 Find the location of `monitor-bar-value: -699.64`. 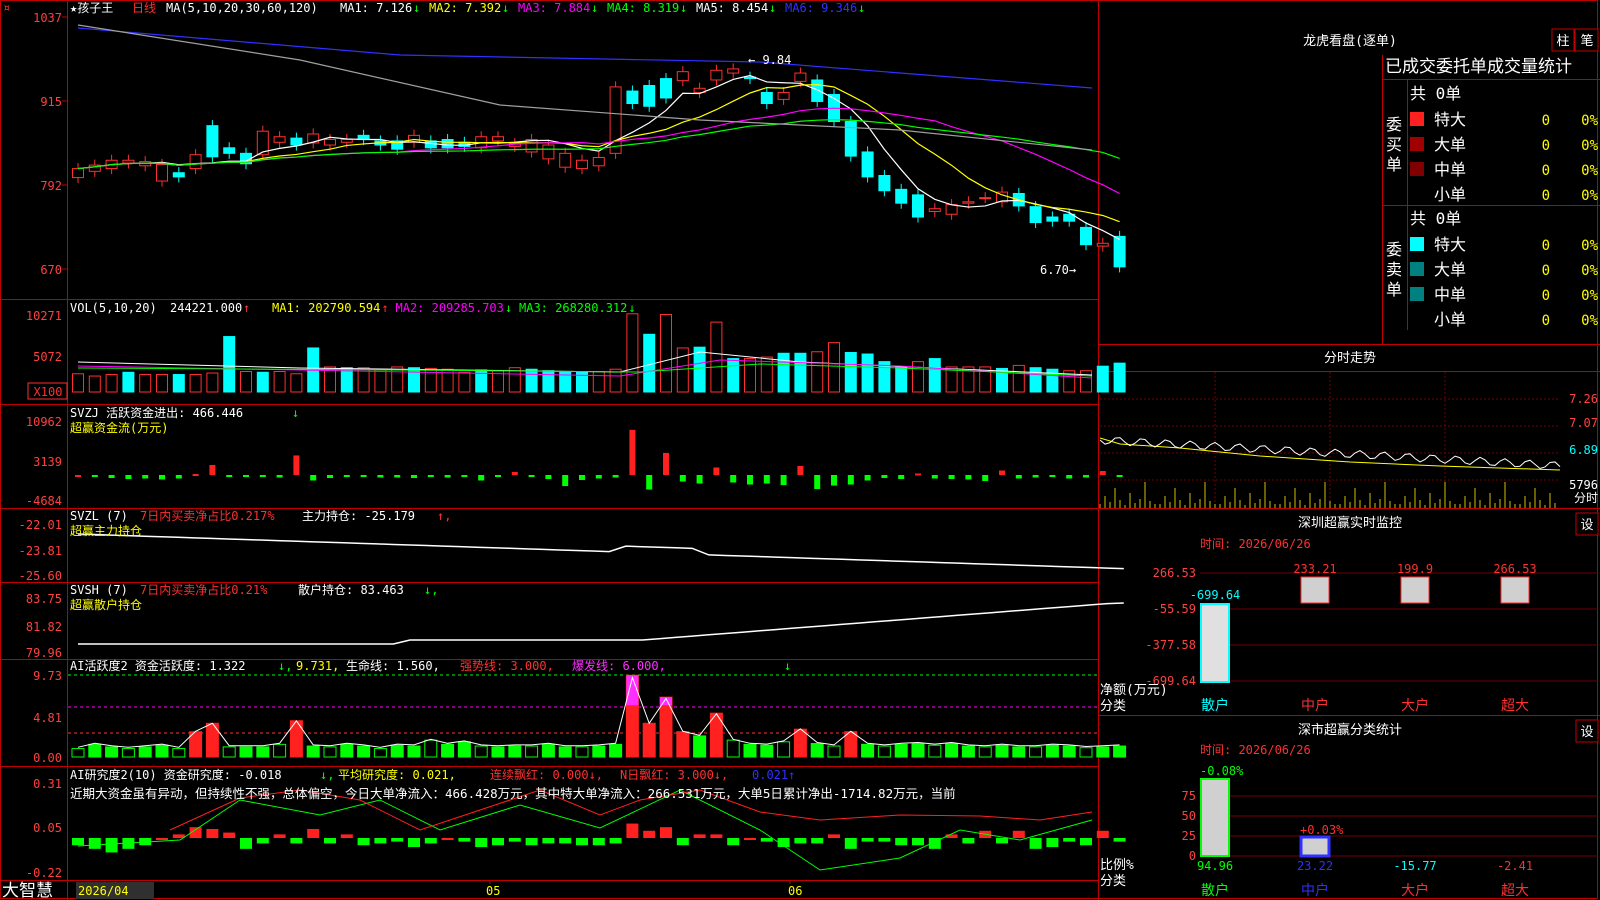

monitor-bar-value: -699.64 is located at coordinates (1215, 595).